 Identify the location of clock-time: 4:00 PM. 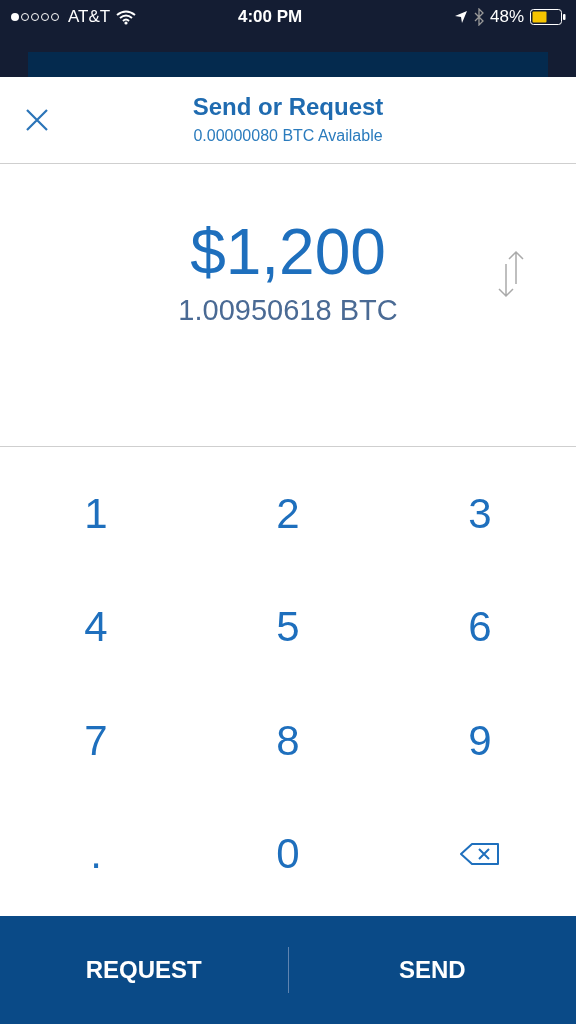
(270, 17).